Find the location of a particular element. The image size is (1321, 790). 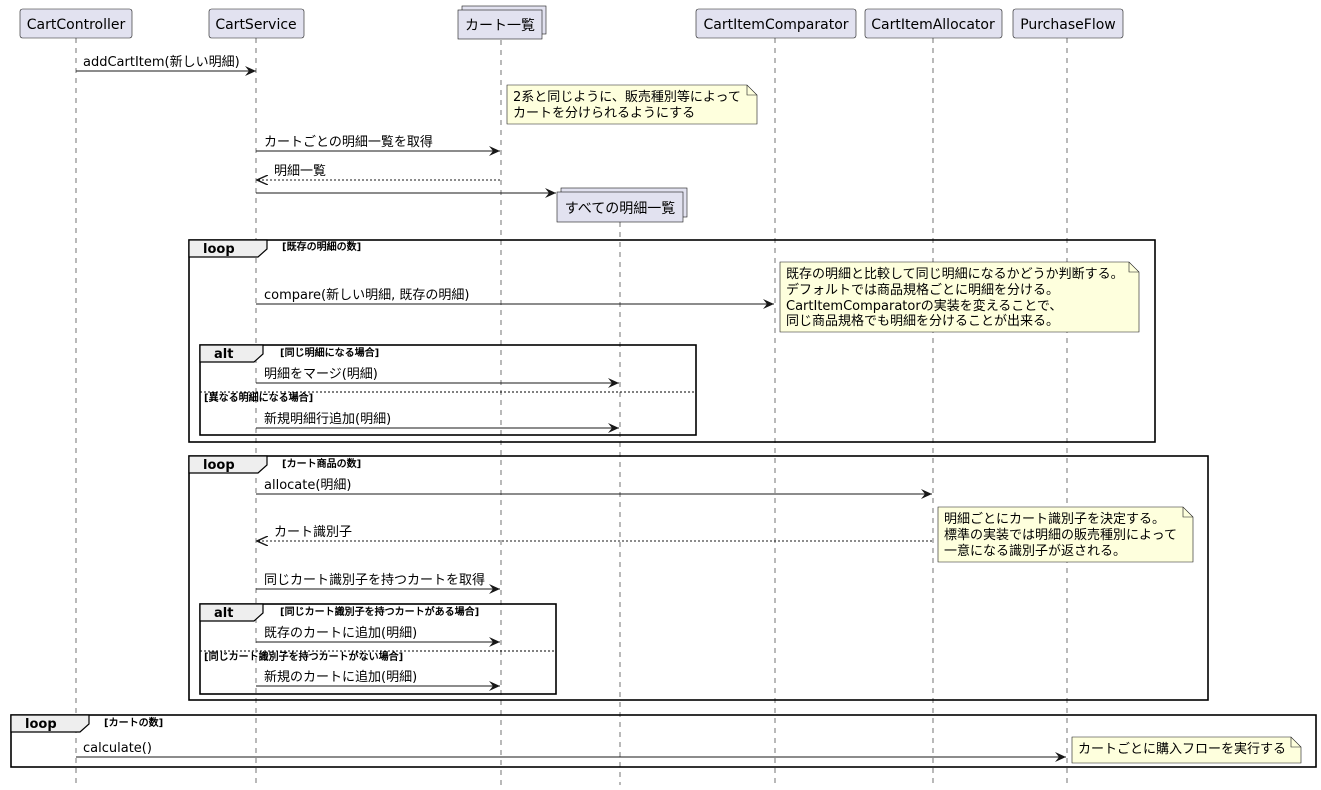

note-line: カートごとに購入フローを実行する is located at coordinates (1182, 749).